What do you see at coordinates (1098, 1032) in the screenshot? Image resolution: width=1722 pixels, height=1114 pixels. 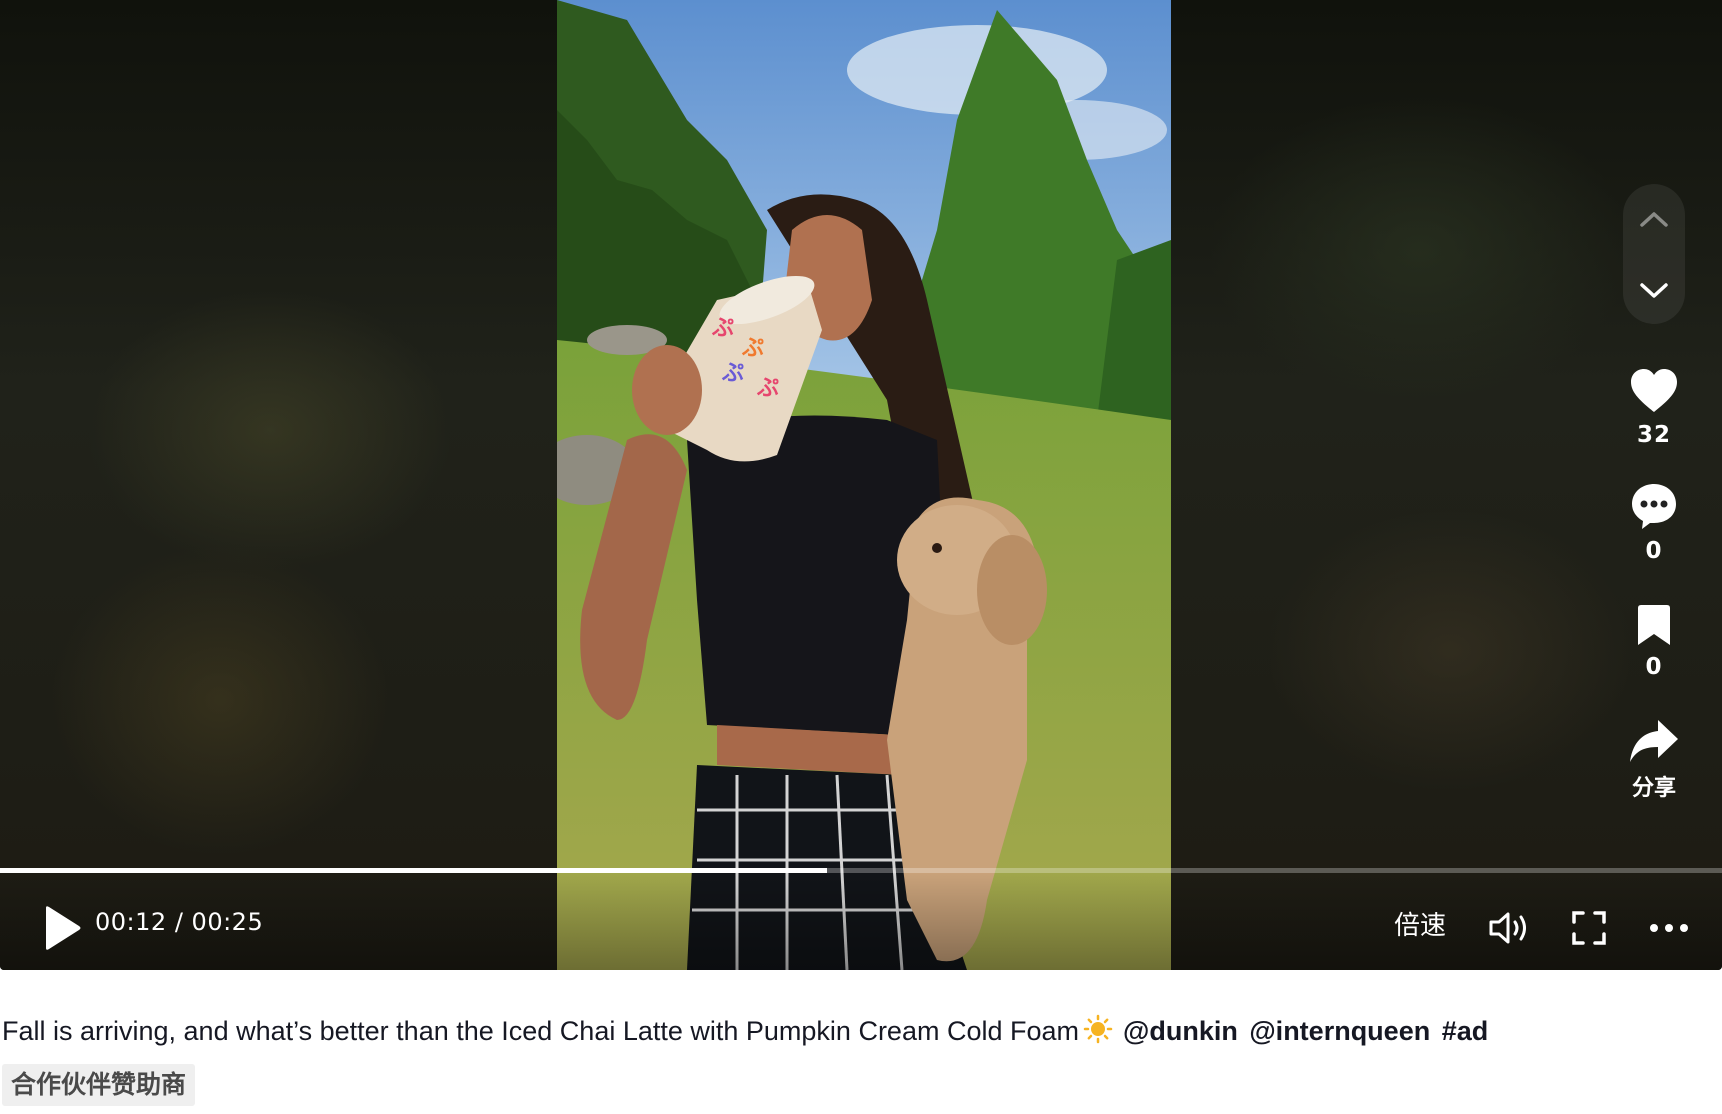 I see `sun-icon` at bounding box center [1098, 1032].